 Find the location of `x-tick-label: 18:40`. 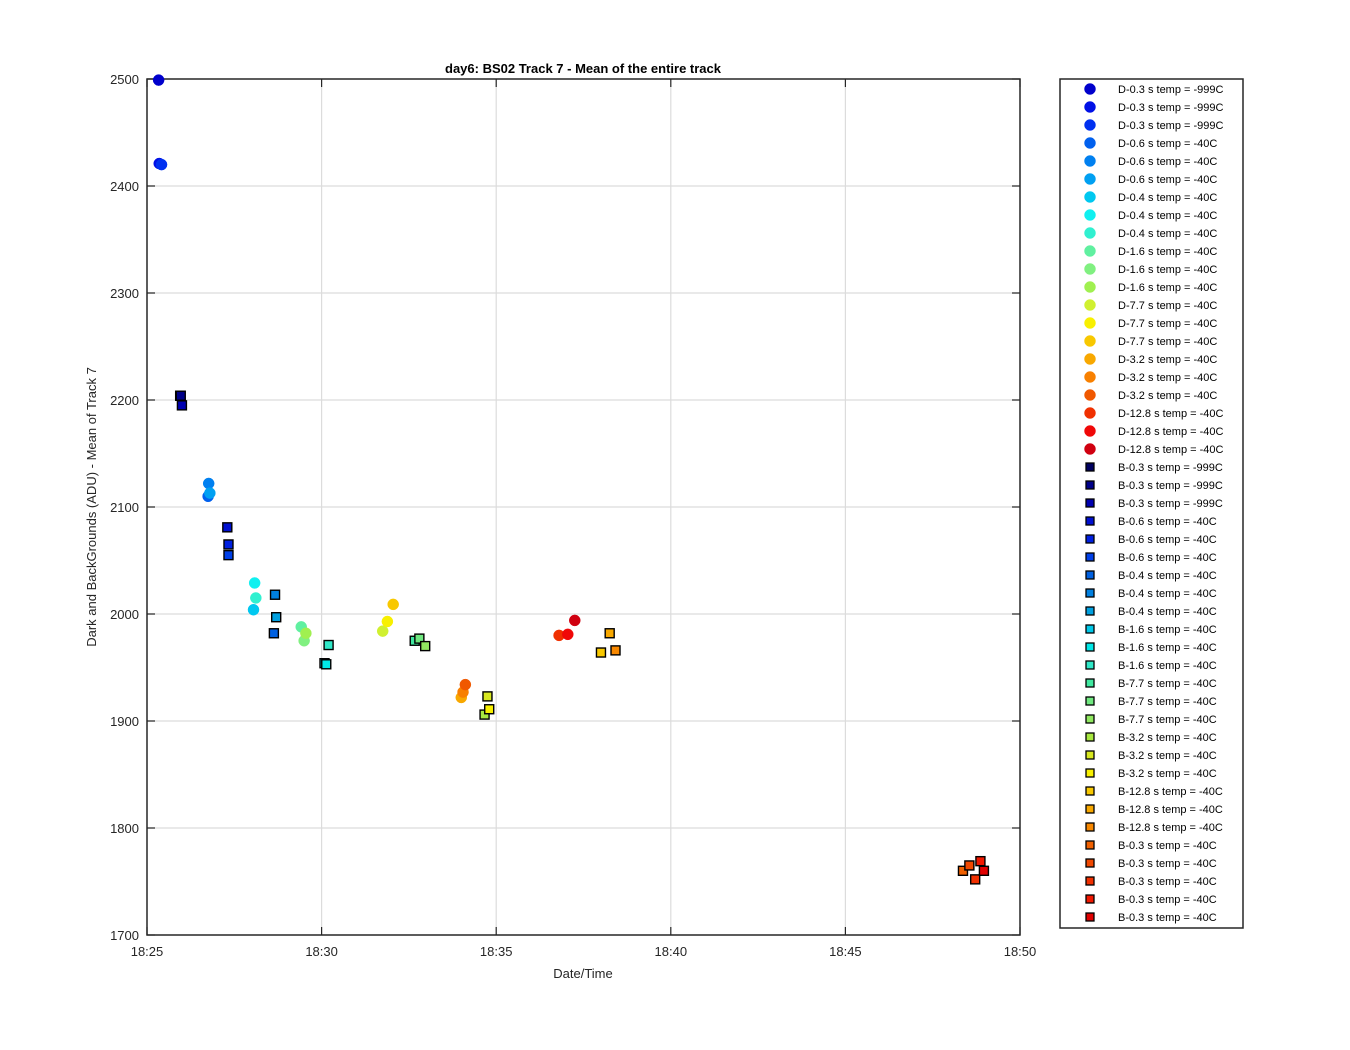

x-tick-label: 18:40 is located at coordinates (671, 951).